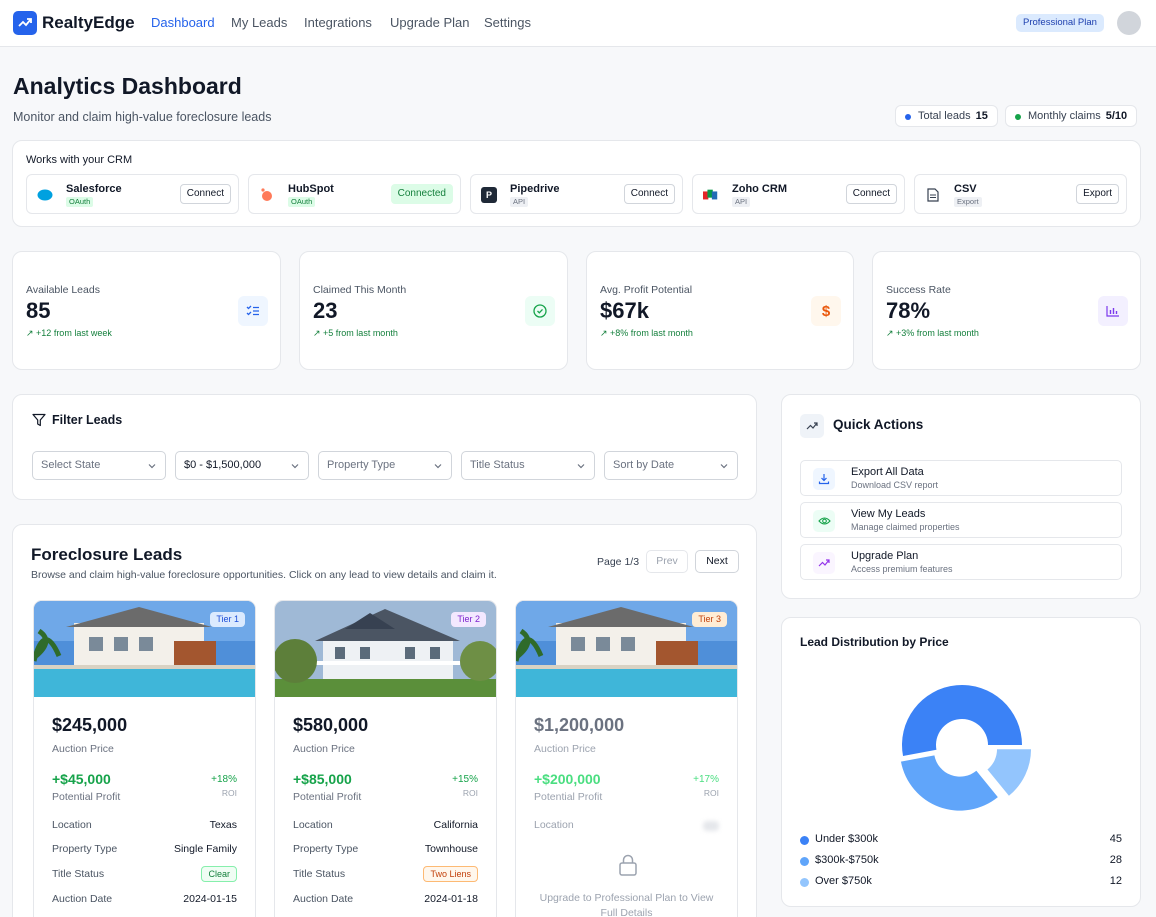  I want to click on legend-value: 45, so click(1115, 839).